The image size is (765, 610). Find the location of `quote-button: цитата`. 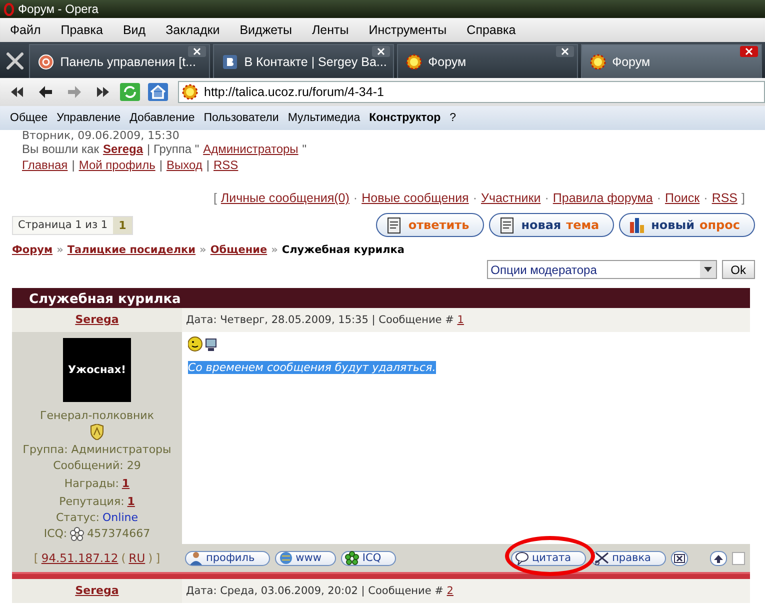

quote-button: цитата is located at coordinates (548, 558).